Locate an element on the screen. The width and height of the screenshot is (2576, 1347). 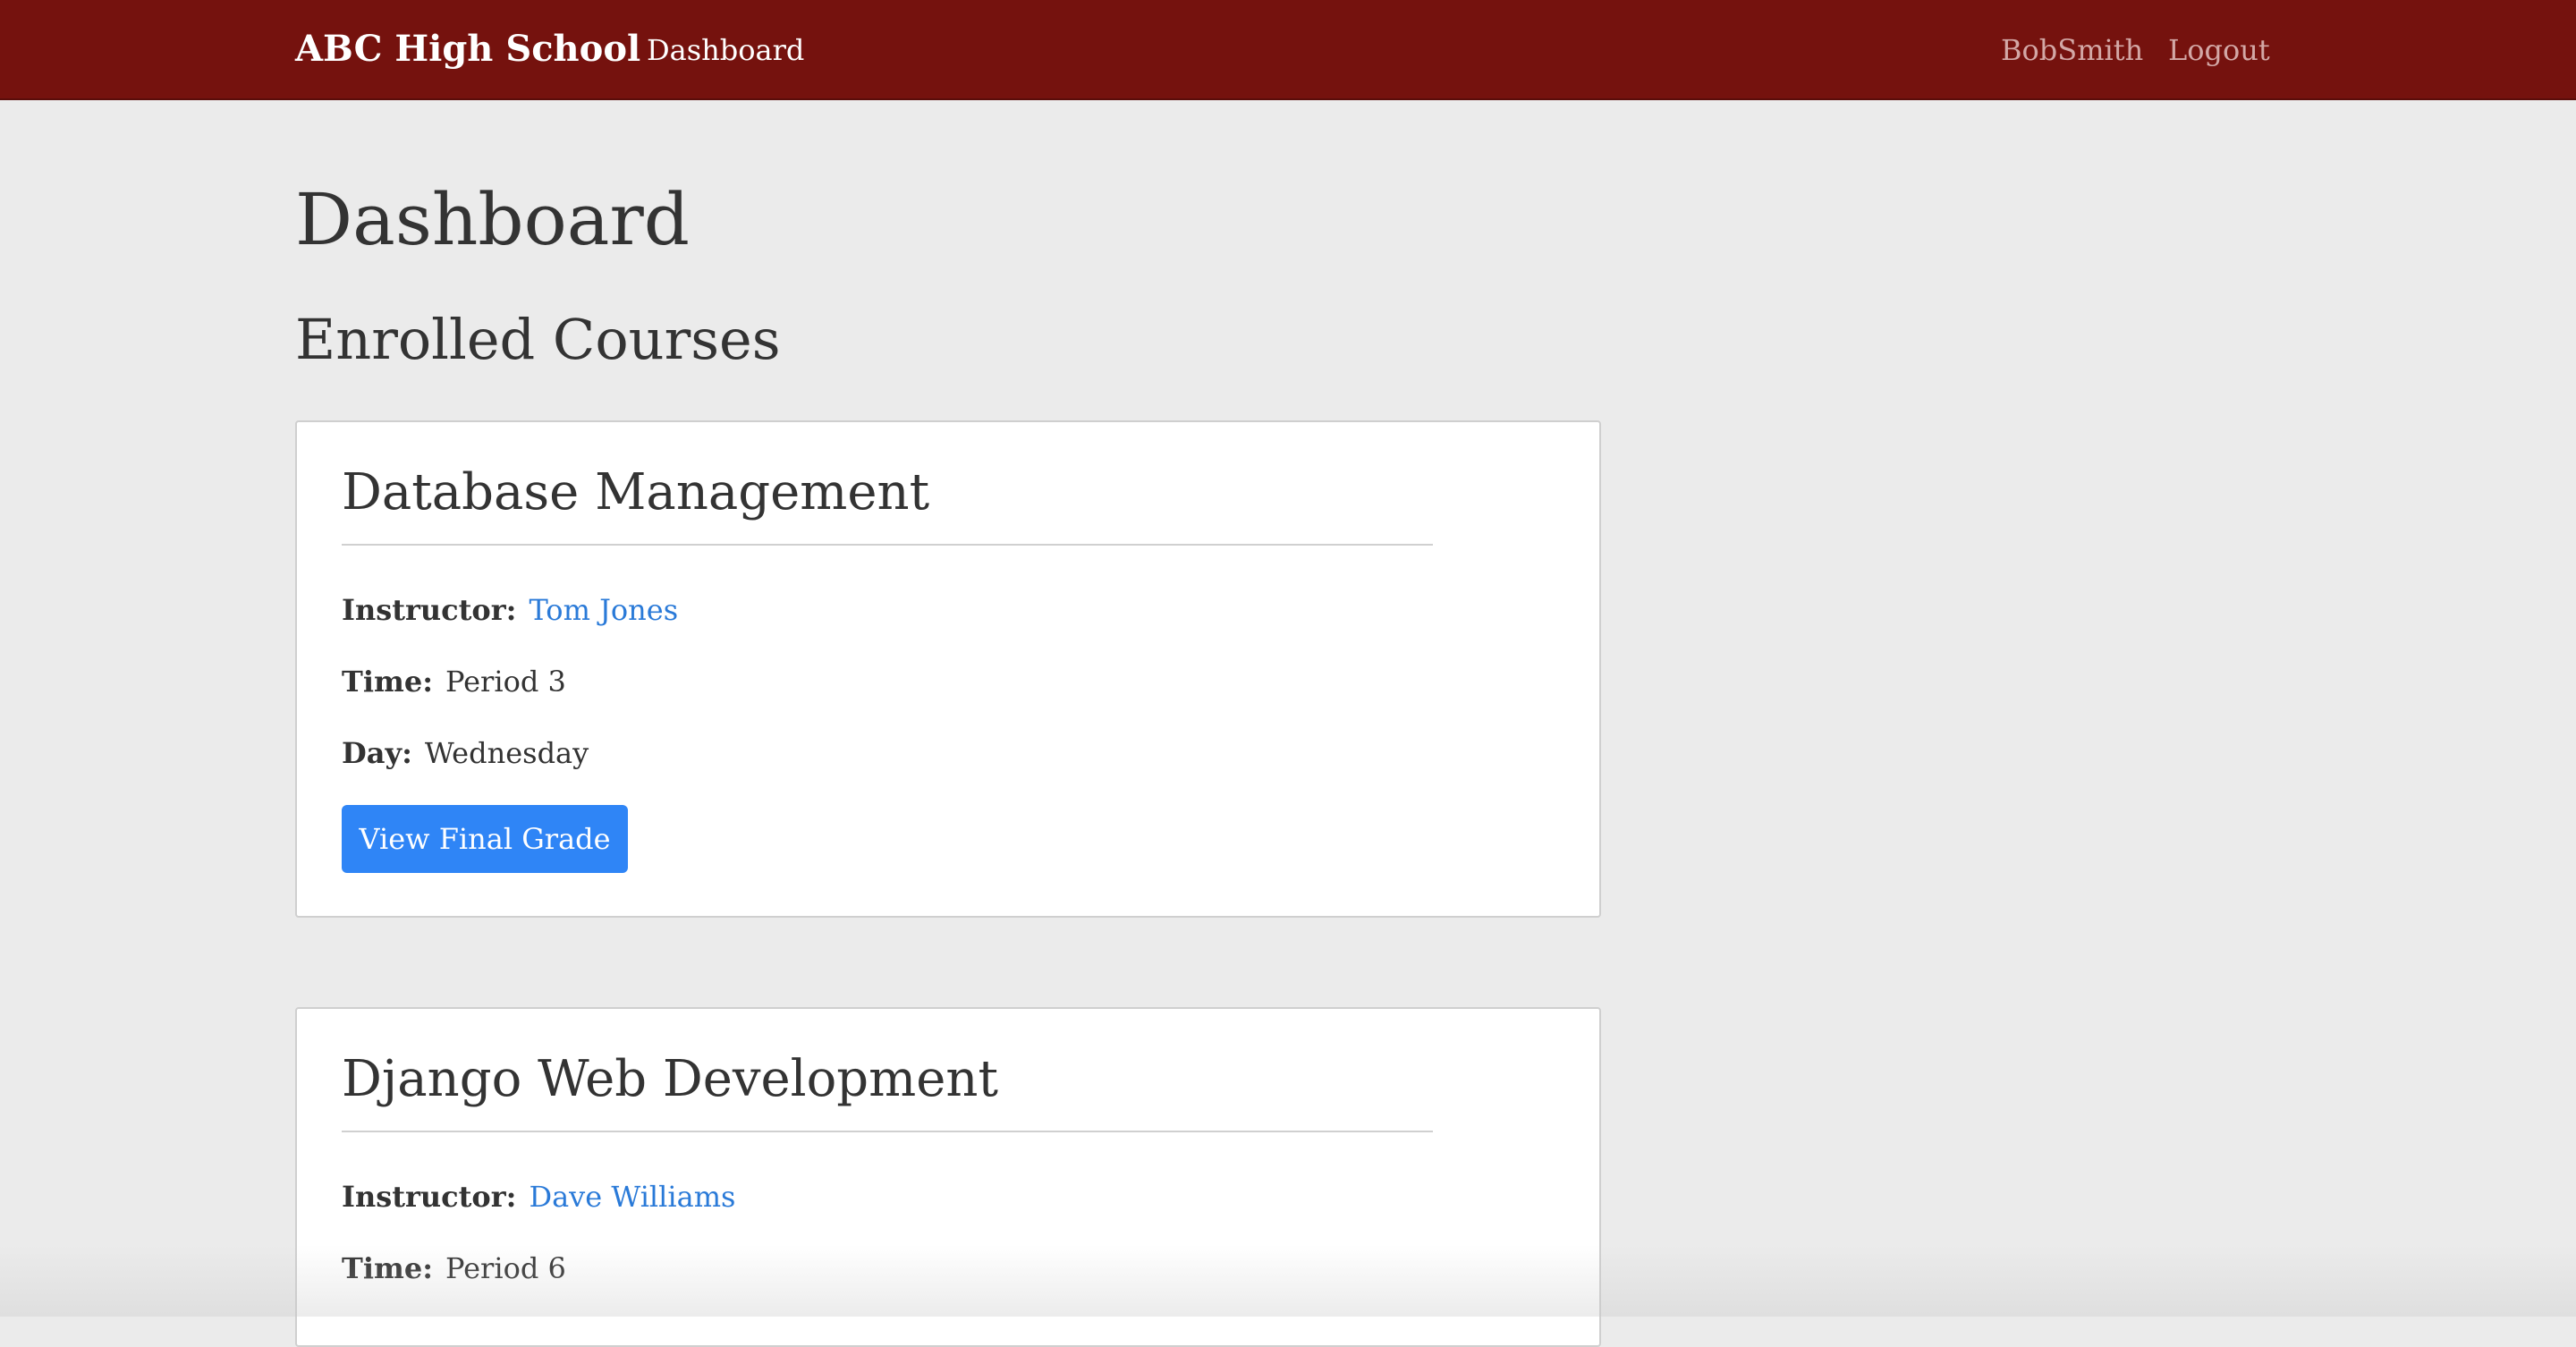
course-title: Django Web Development is located at coordinates (670, 1079).